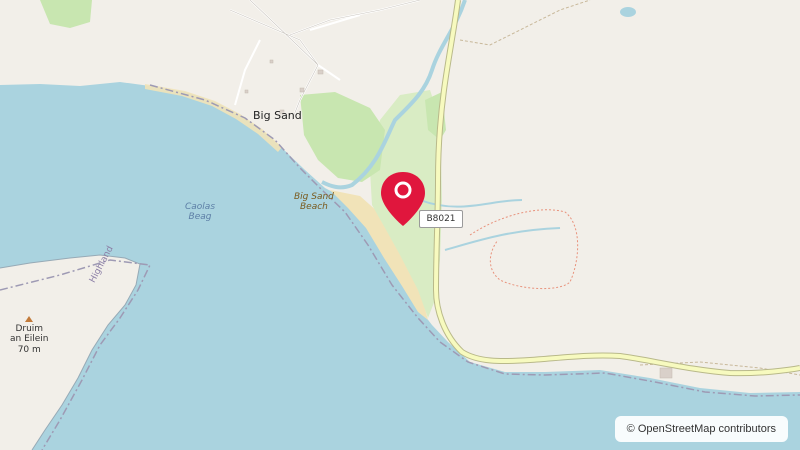 The image size is (800, 450). I want to click on beach-label-line2: Beach, so click(314, 207).